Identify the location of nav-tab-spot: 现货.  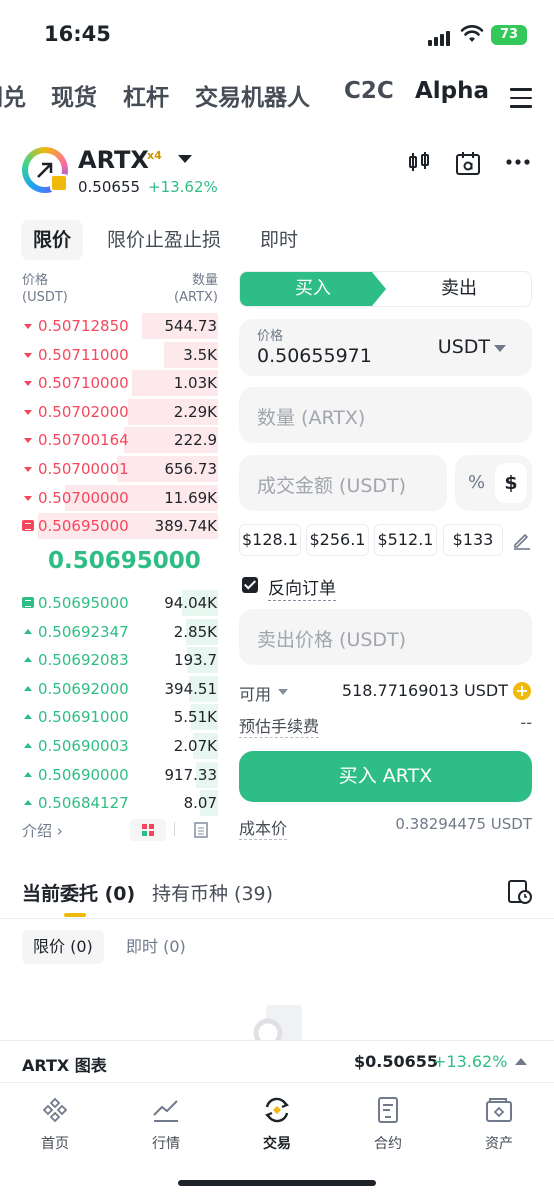
(74, 95).